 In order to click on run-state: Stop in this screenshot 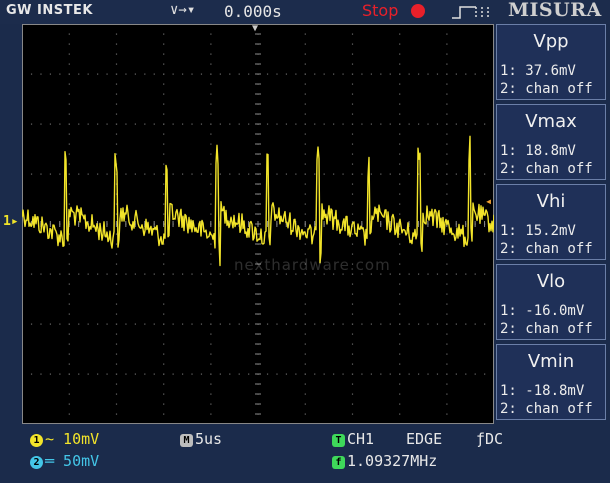, I will do `click(380, 10)`.